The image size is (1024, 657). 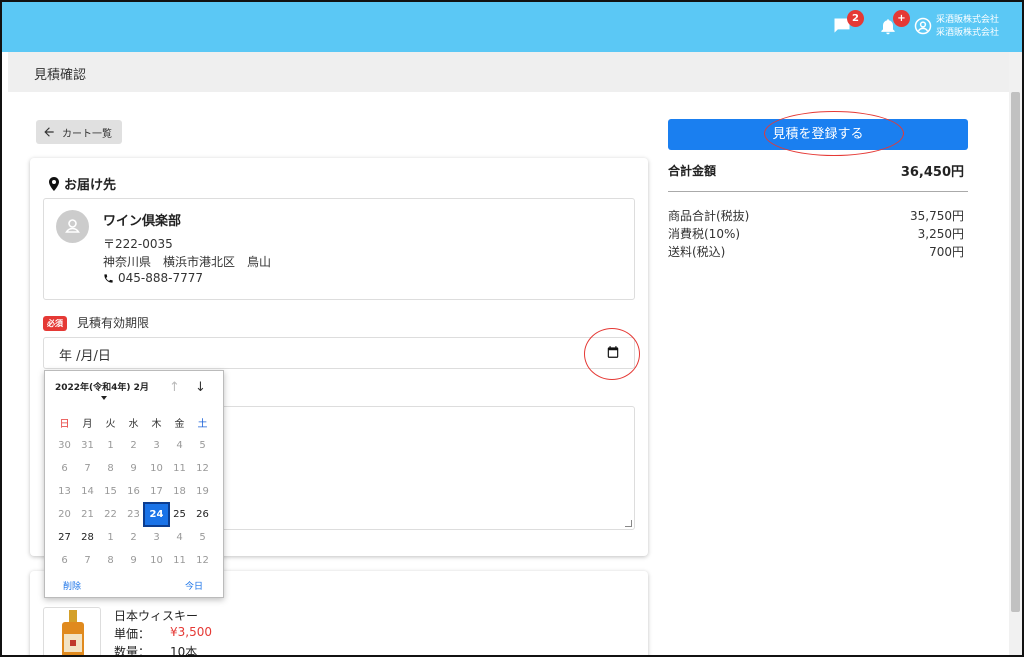 I want to click on calendar-day: 23, so click(x=133, y=514).